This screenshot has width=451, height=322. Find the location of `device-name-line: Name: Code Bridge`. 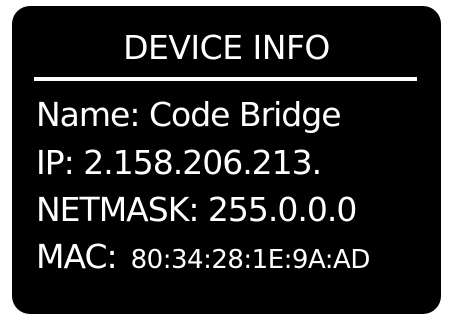

device-name-line: Name: Code Bridge is located at coordinates (189, 114).